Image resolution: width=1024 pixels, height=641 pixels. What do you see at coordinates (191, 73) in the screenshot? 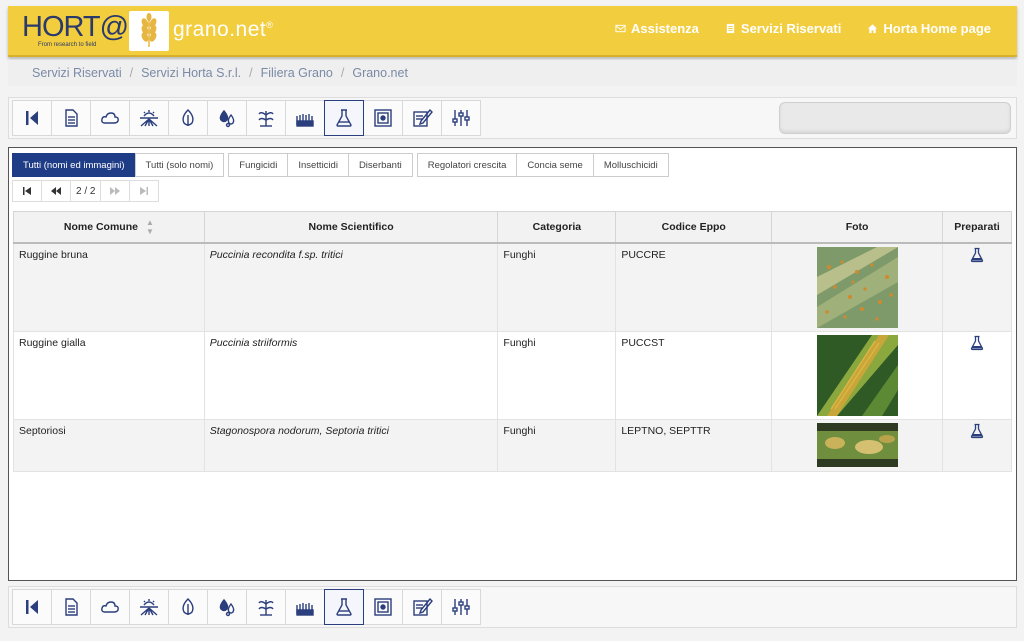
I see `breadcrumb-servizi-horta: Servizi Horta S.r.l.` at bounding box center [191, 73].